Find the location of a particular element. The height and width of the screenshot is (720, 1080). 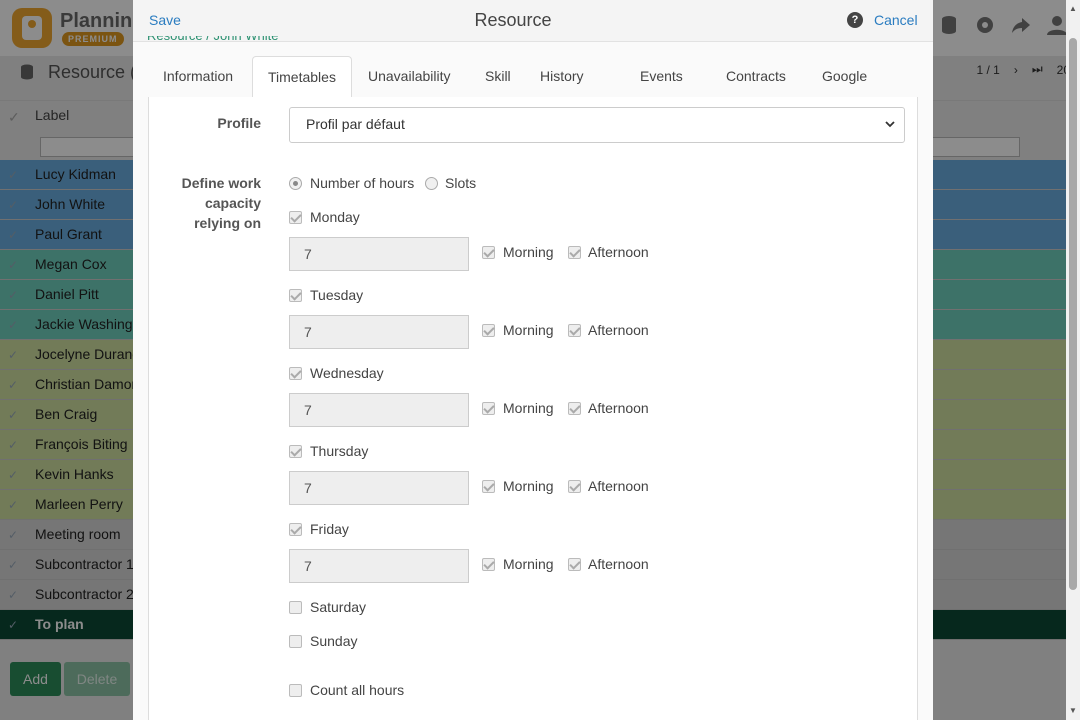

number-of-hours-radio is located at coordinates (295, 183).